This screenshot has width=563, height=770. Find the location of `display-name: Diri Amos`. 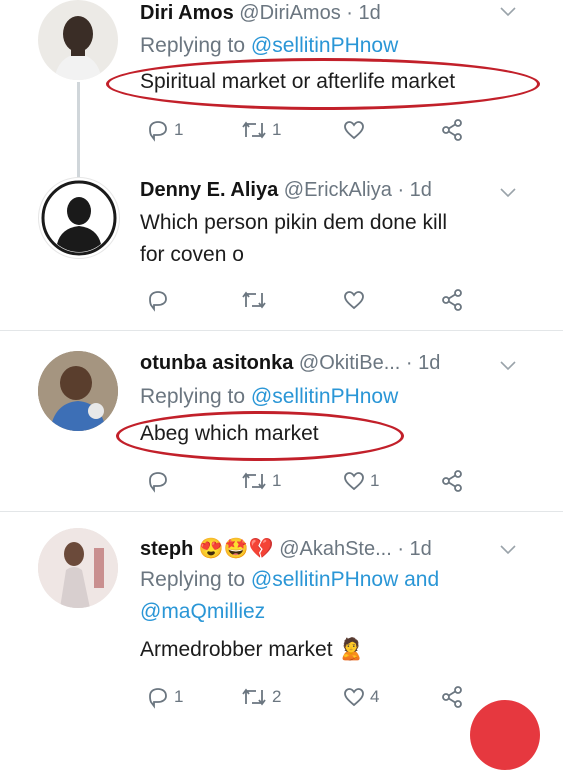

display-name: Diri Amos is located at coordinates (187, 13).